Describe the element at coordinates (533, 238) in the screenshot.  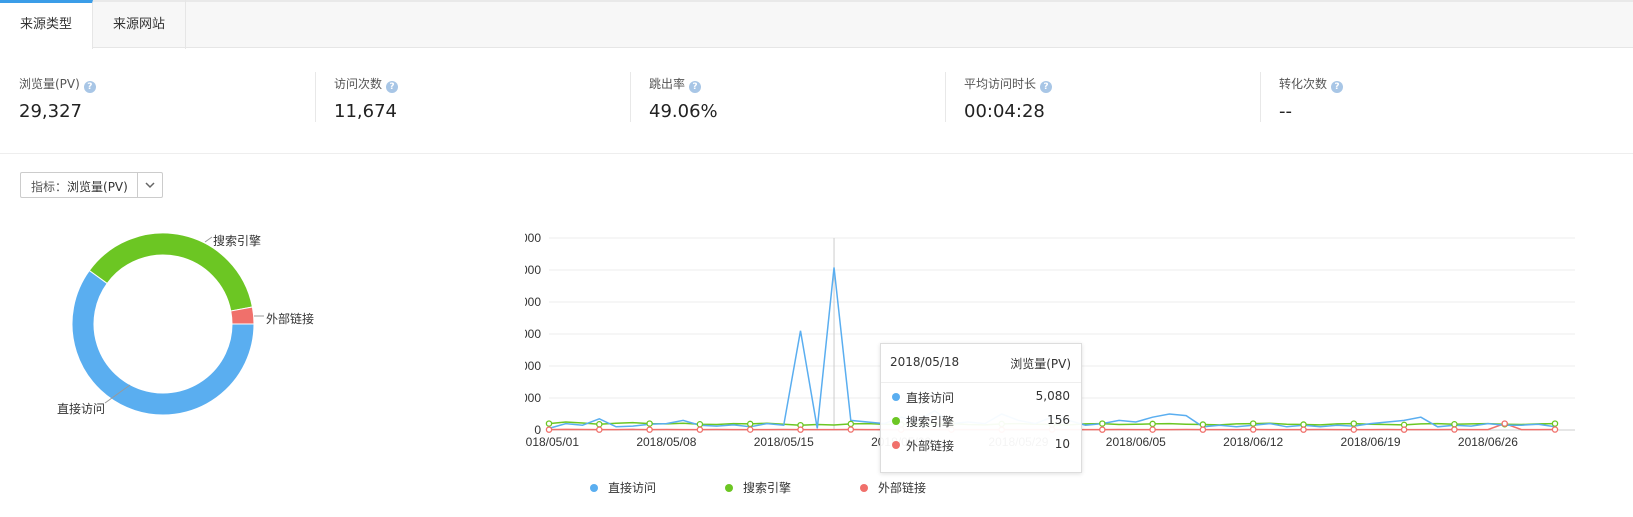
I see `y-tick-label: 6,000` at that location.